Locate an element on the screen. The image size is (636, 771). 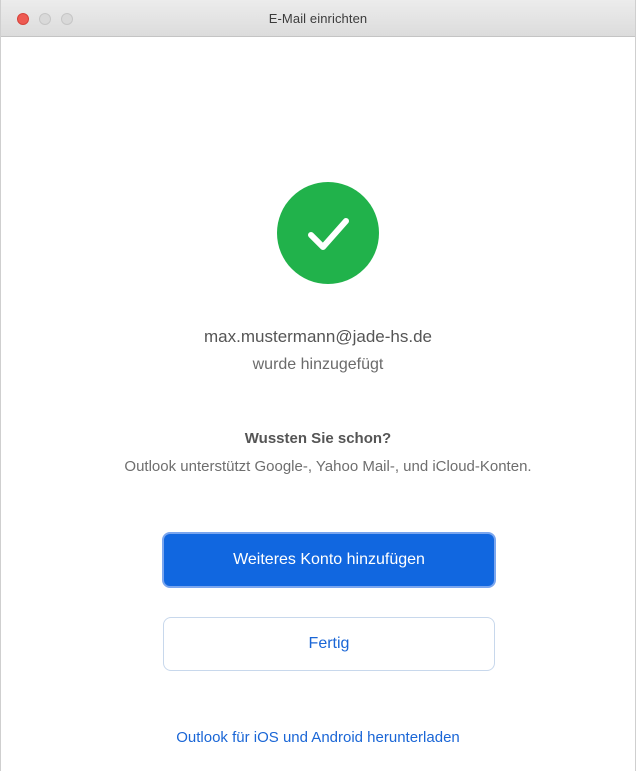
window-title: E-Mail einrichten is located at coordinates (318, 18).